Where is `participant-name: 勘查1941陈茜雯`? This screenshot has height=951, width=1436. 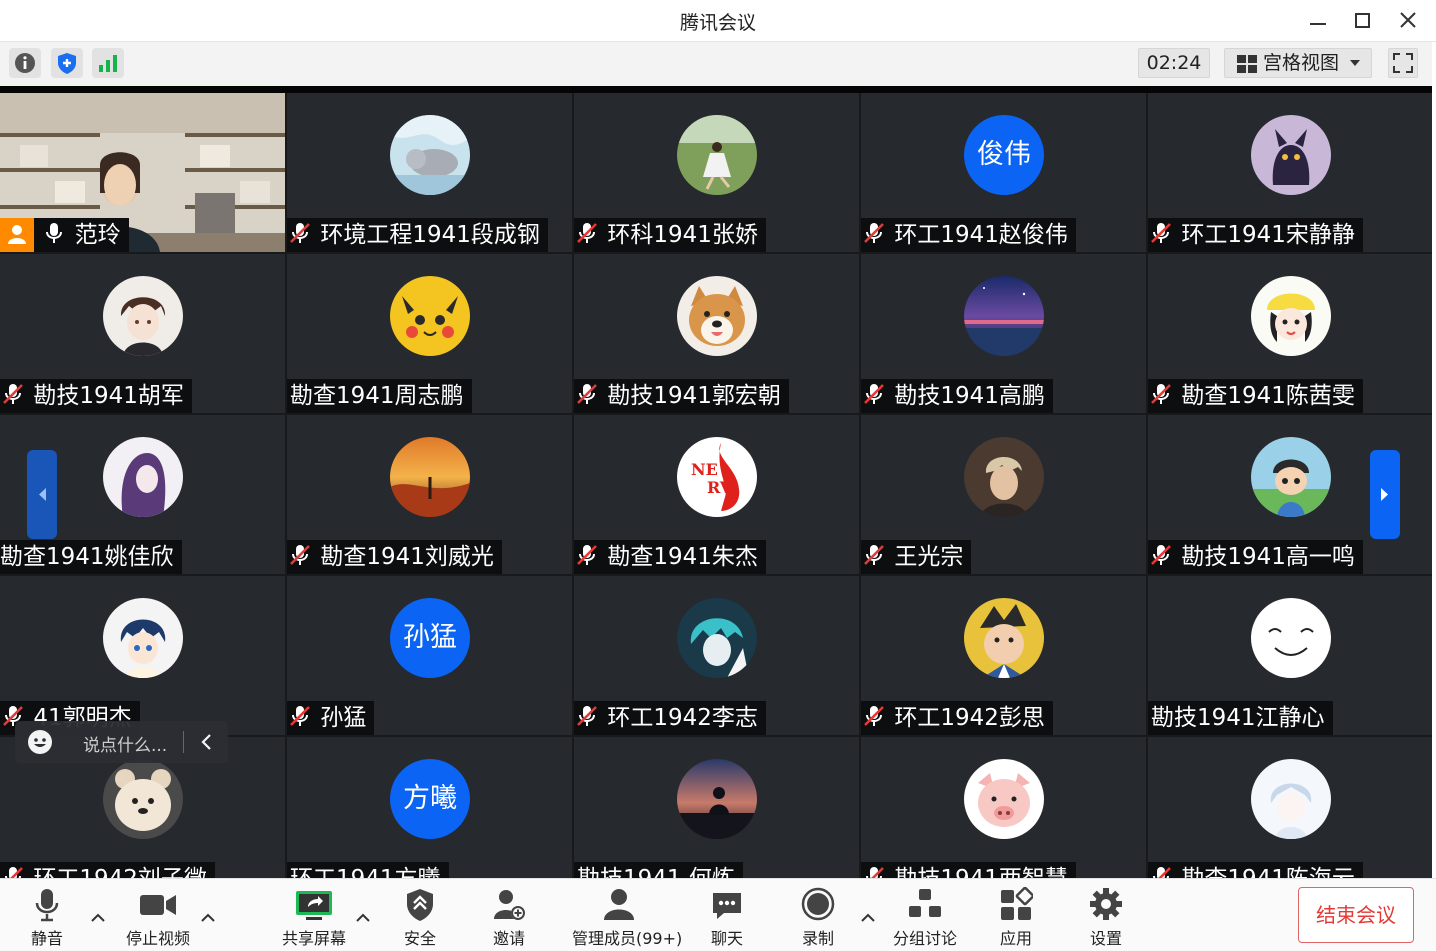
participant-name: 勘查1941陈茜雯 is located at coordinates (1268, 396).